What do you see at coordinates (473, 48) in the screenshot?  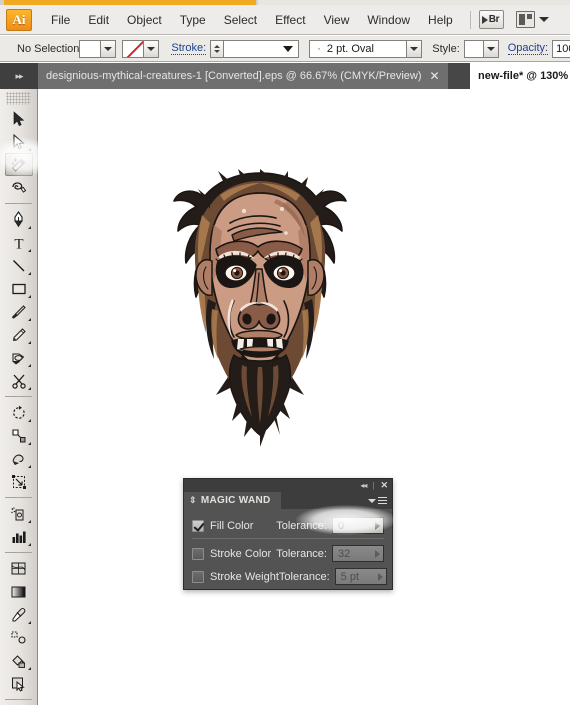 I see `graphic-style-swatch` at bounding box center [473, 48].